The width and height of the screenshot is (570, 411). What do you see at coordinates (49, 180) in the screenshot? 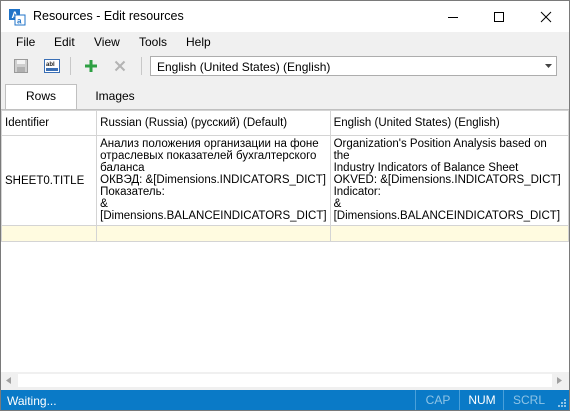
I see `cell-identifier: SHEET0.TITLE` at bounding box center [49, 180].